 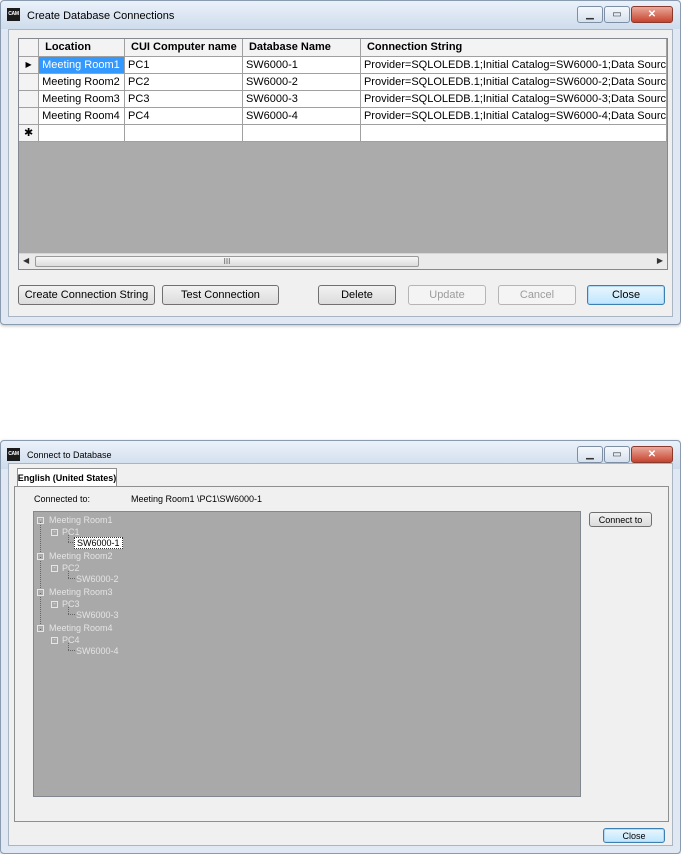 What do you see at coordinates (97, 615) in the screenshot?
I see `tree-node-database: SW6000-3` at bounding box center [97, 615].